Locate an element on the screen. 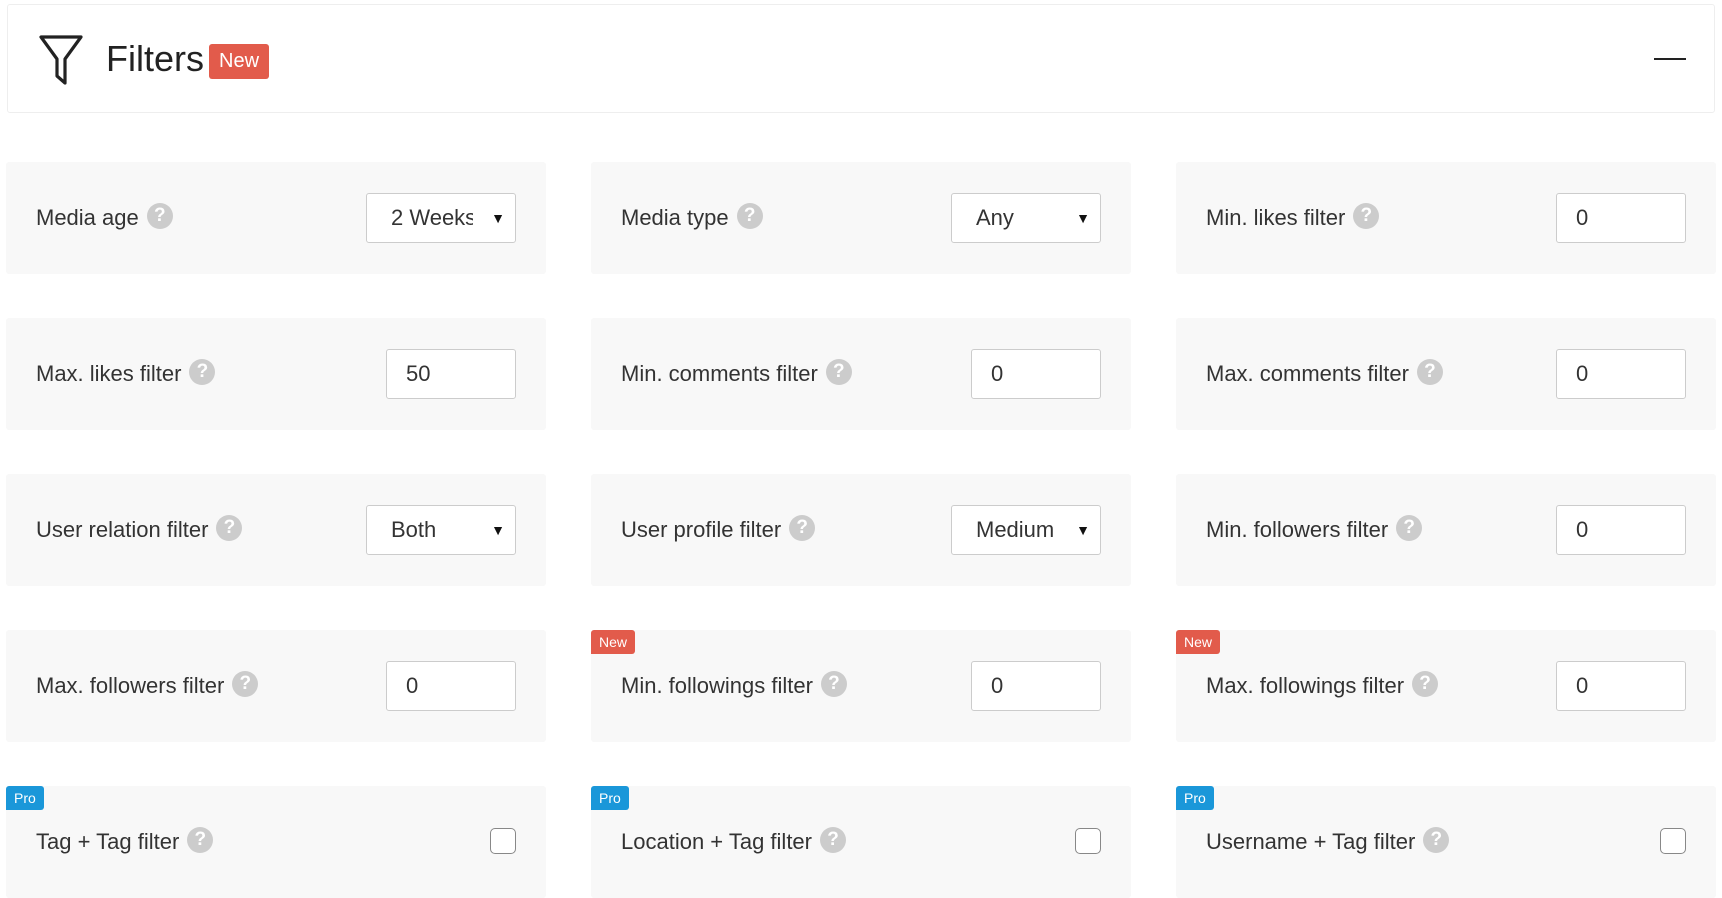 The height and width of the screenshot is (898, 1722). max-likes-input: 50 is located at coordinates (451, 374).